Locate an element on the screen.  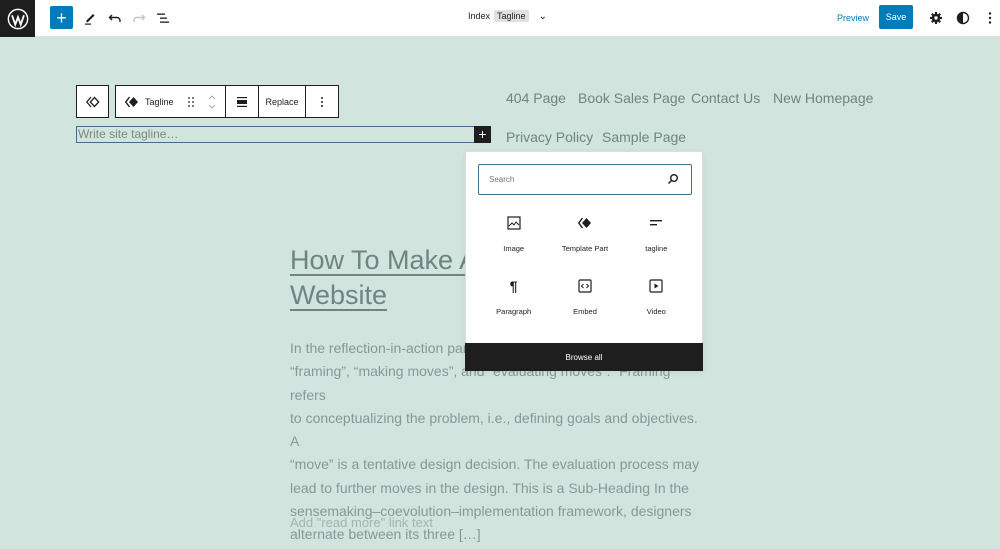
search-icon is located at coordinates (673, 179).